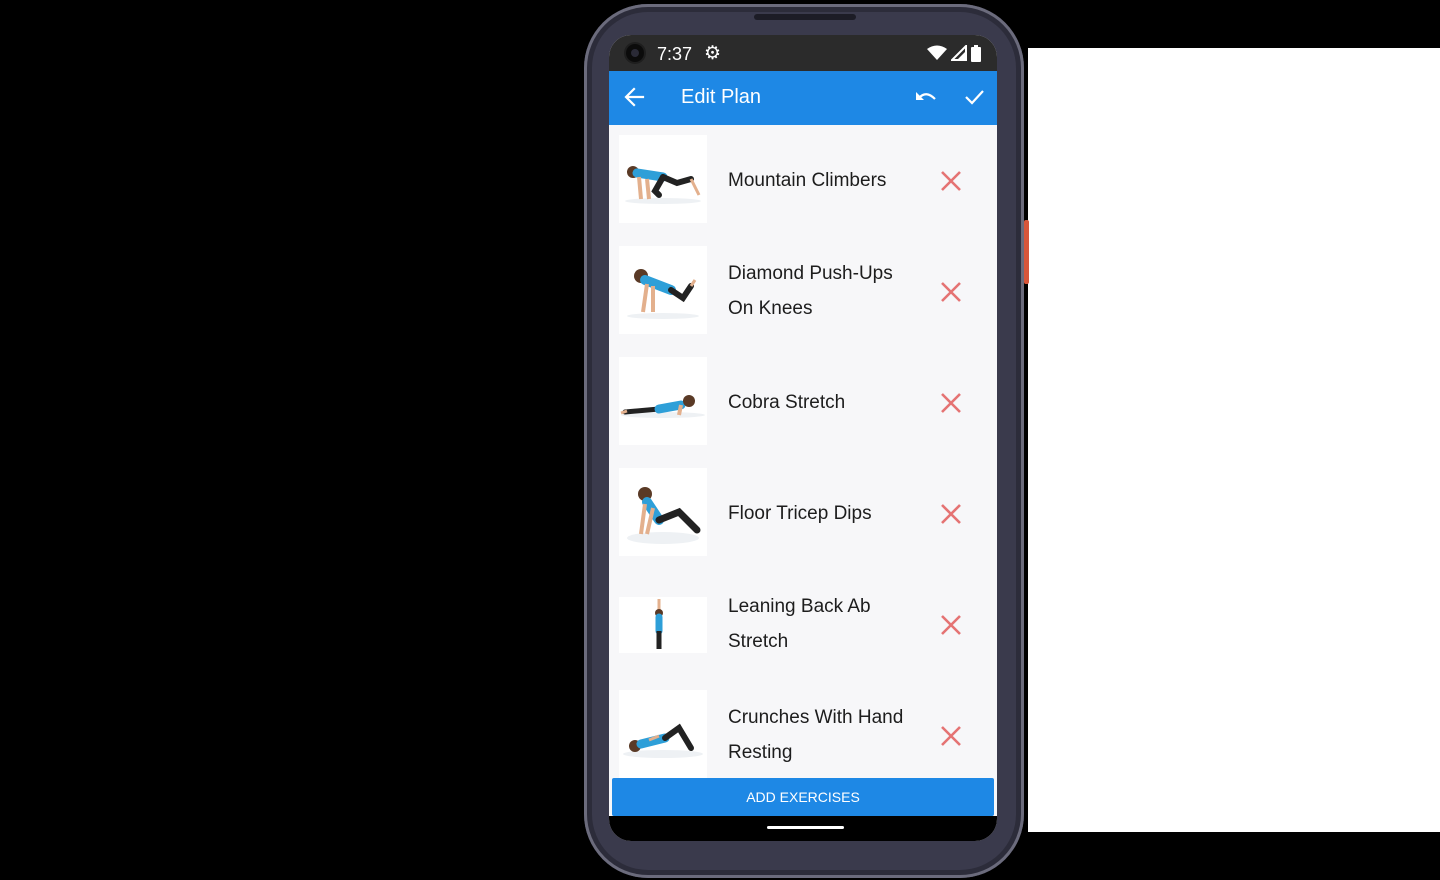 This screenshot has height=880, width=1440. I want to click on battery-icon, so click(976, 53).